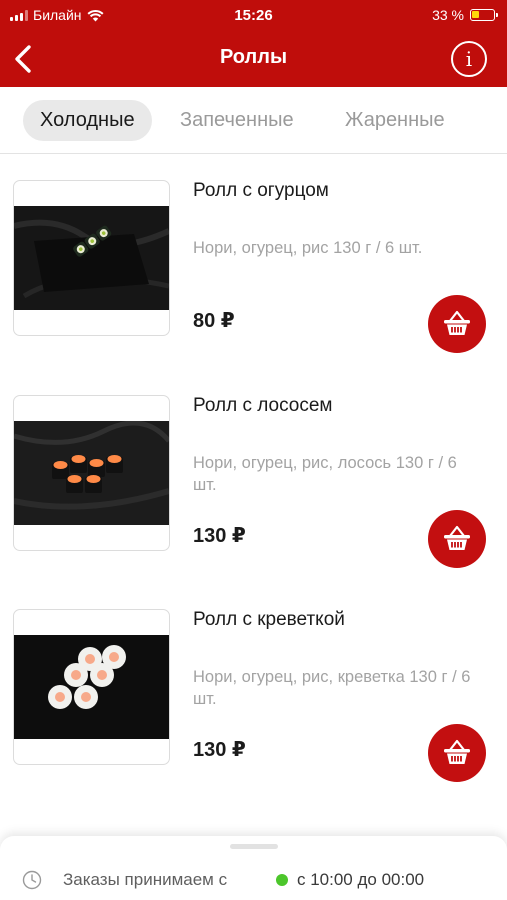 Image resolution: width=507 pixels, height=900 pixels. What do you see at coordinates (282, 880) in the screenshot?
I see `open-status-indicator` at bounding box center [282, 880].